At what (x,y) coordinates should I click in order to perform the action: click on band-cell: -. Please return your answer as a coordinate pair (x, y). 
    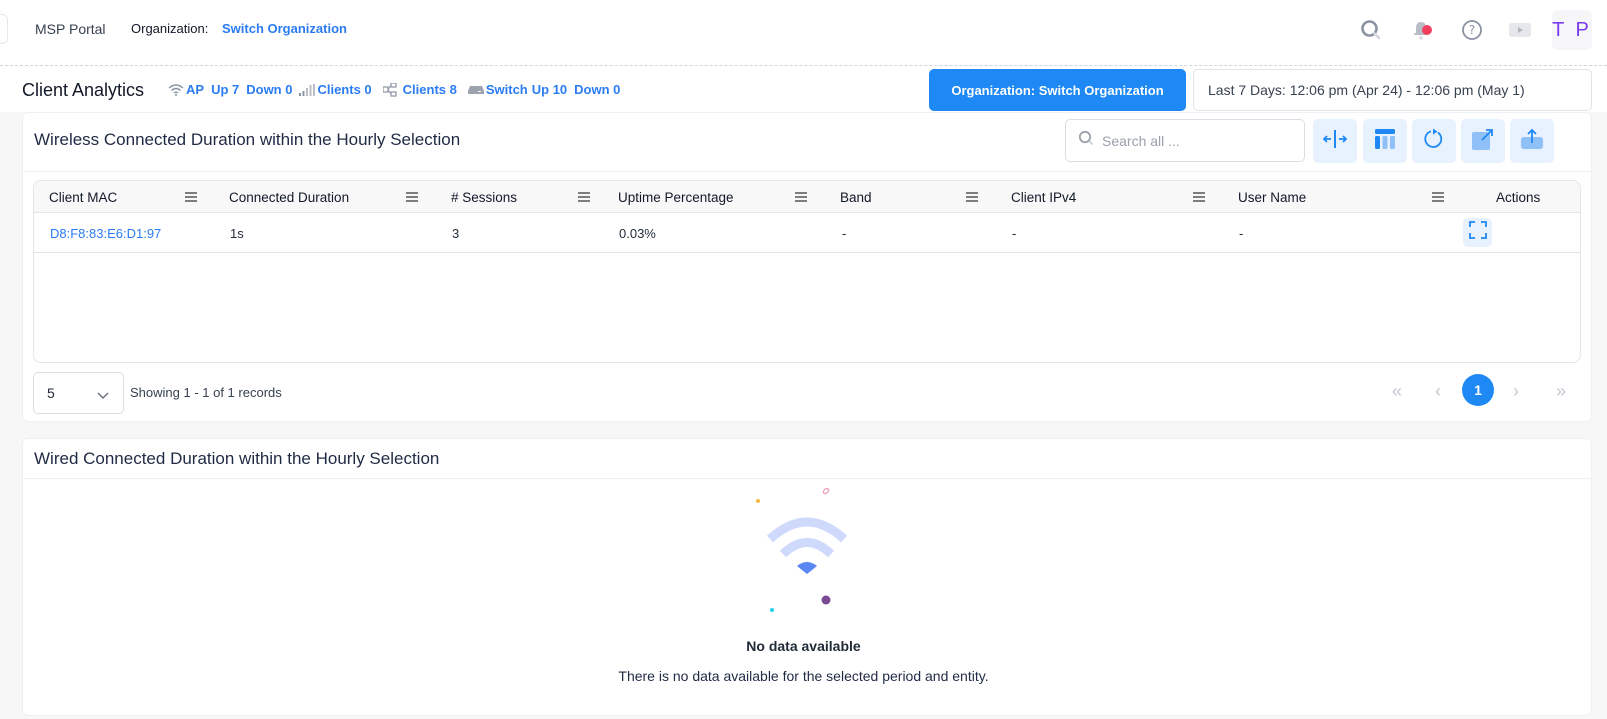
    Looking at the image, I should click on (844, 233).